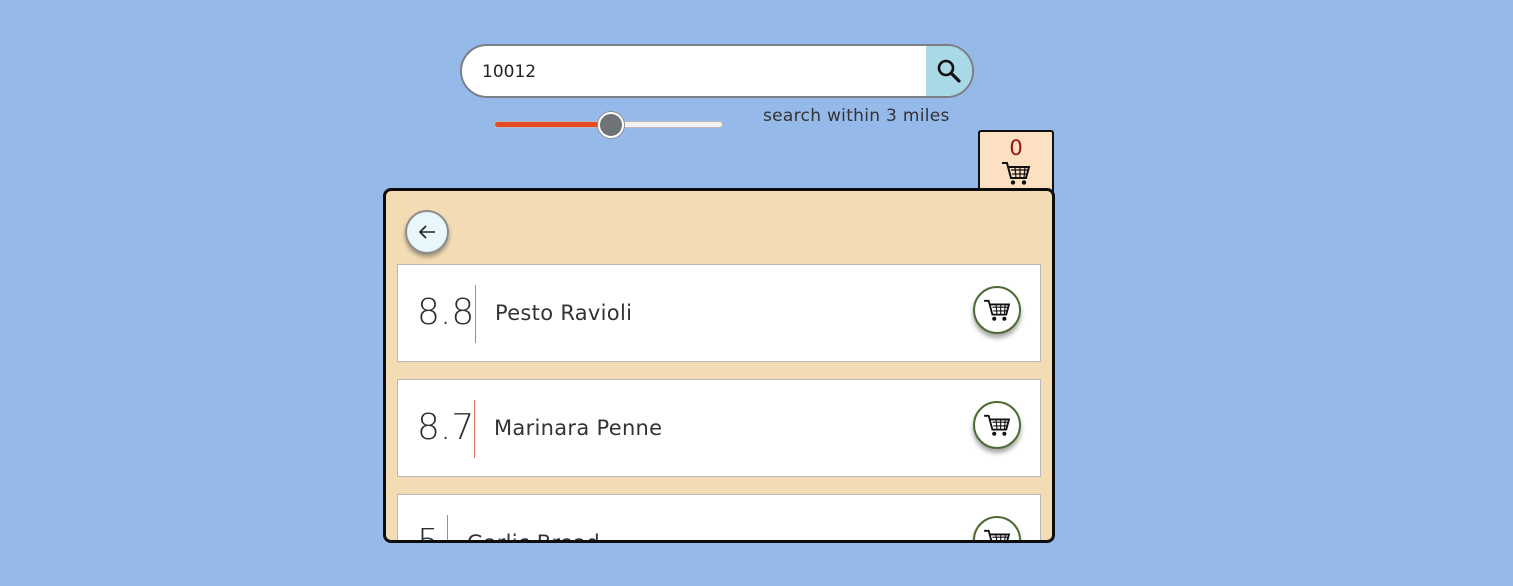 This screenshot has height=586, width=1513. I want to click on radius-slider, so click(608, 125).